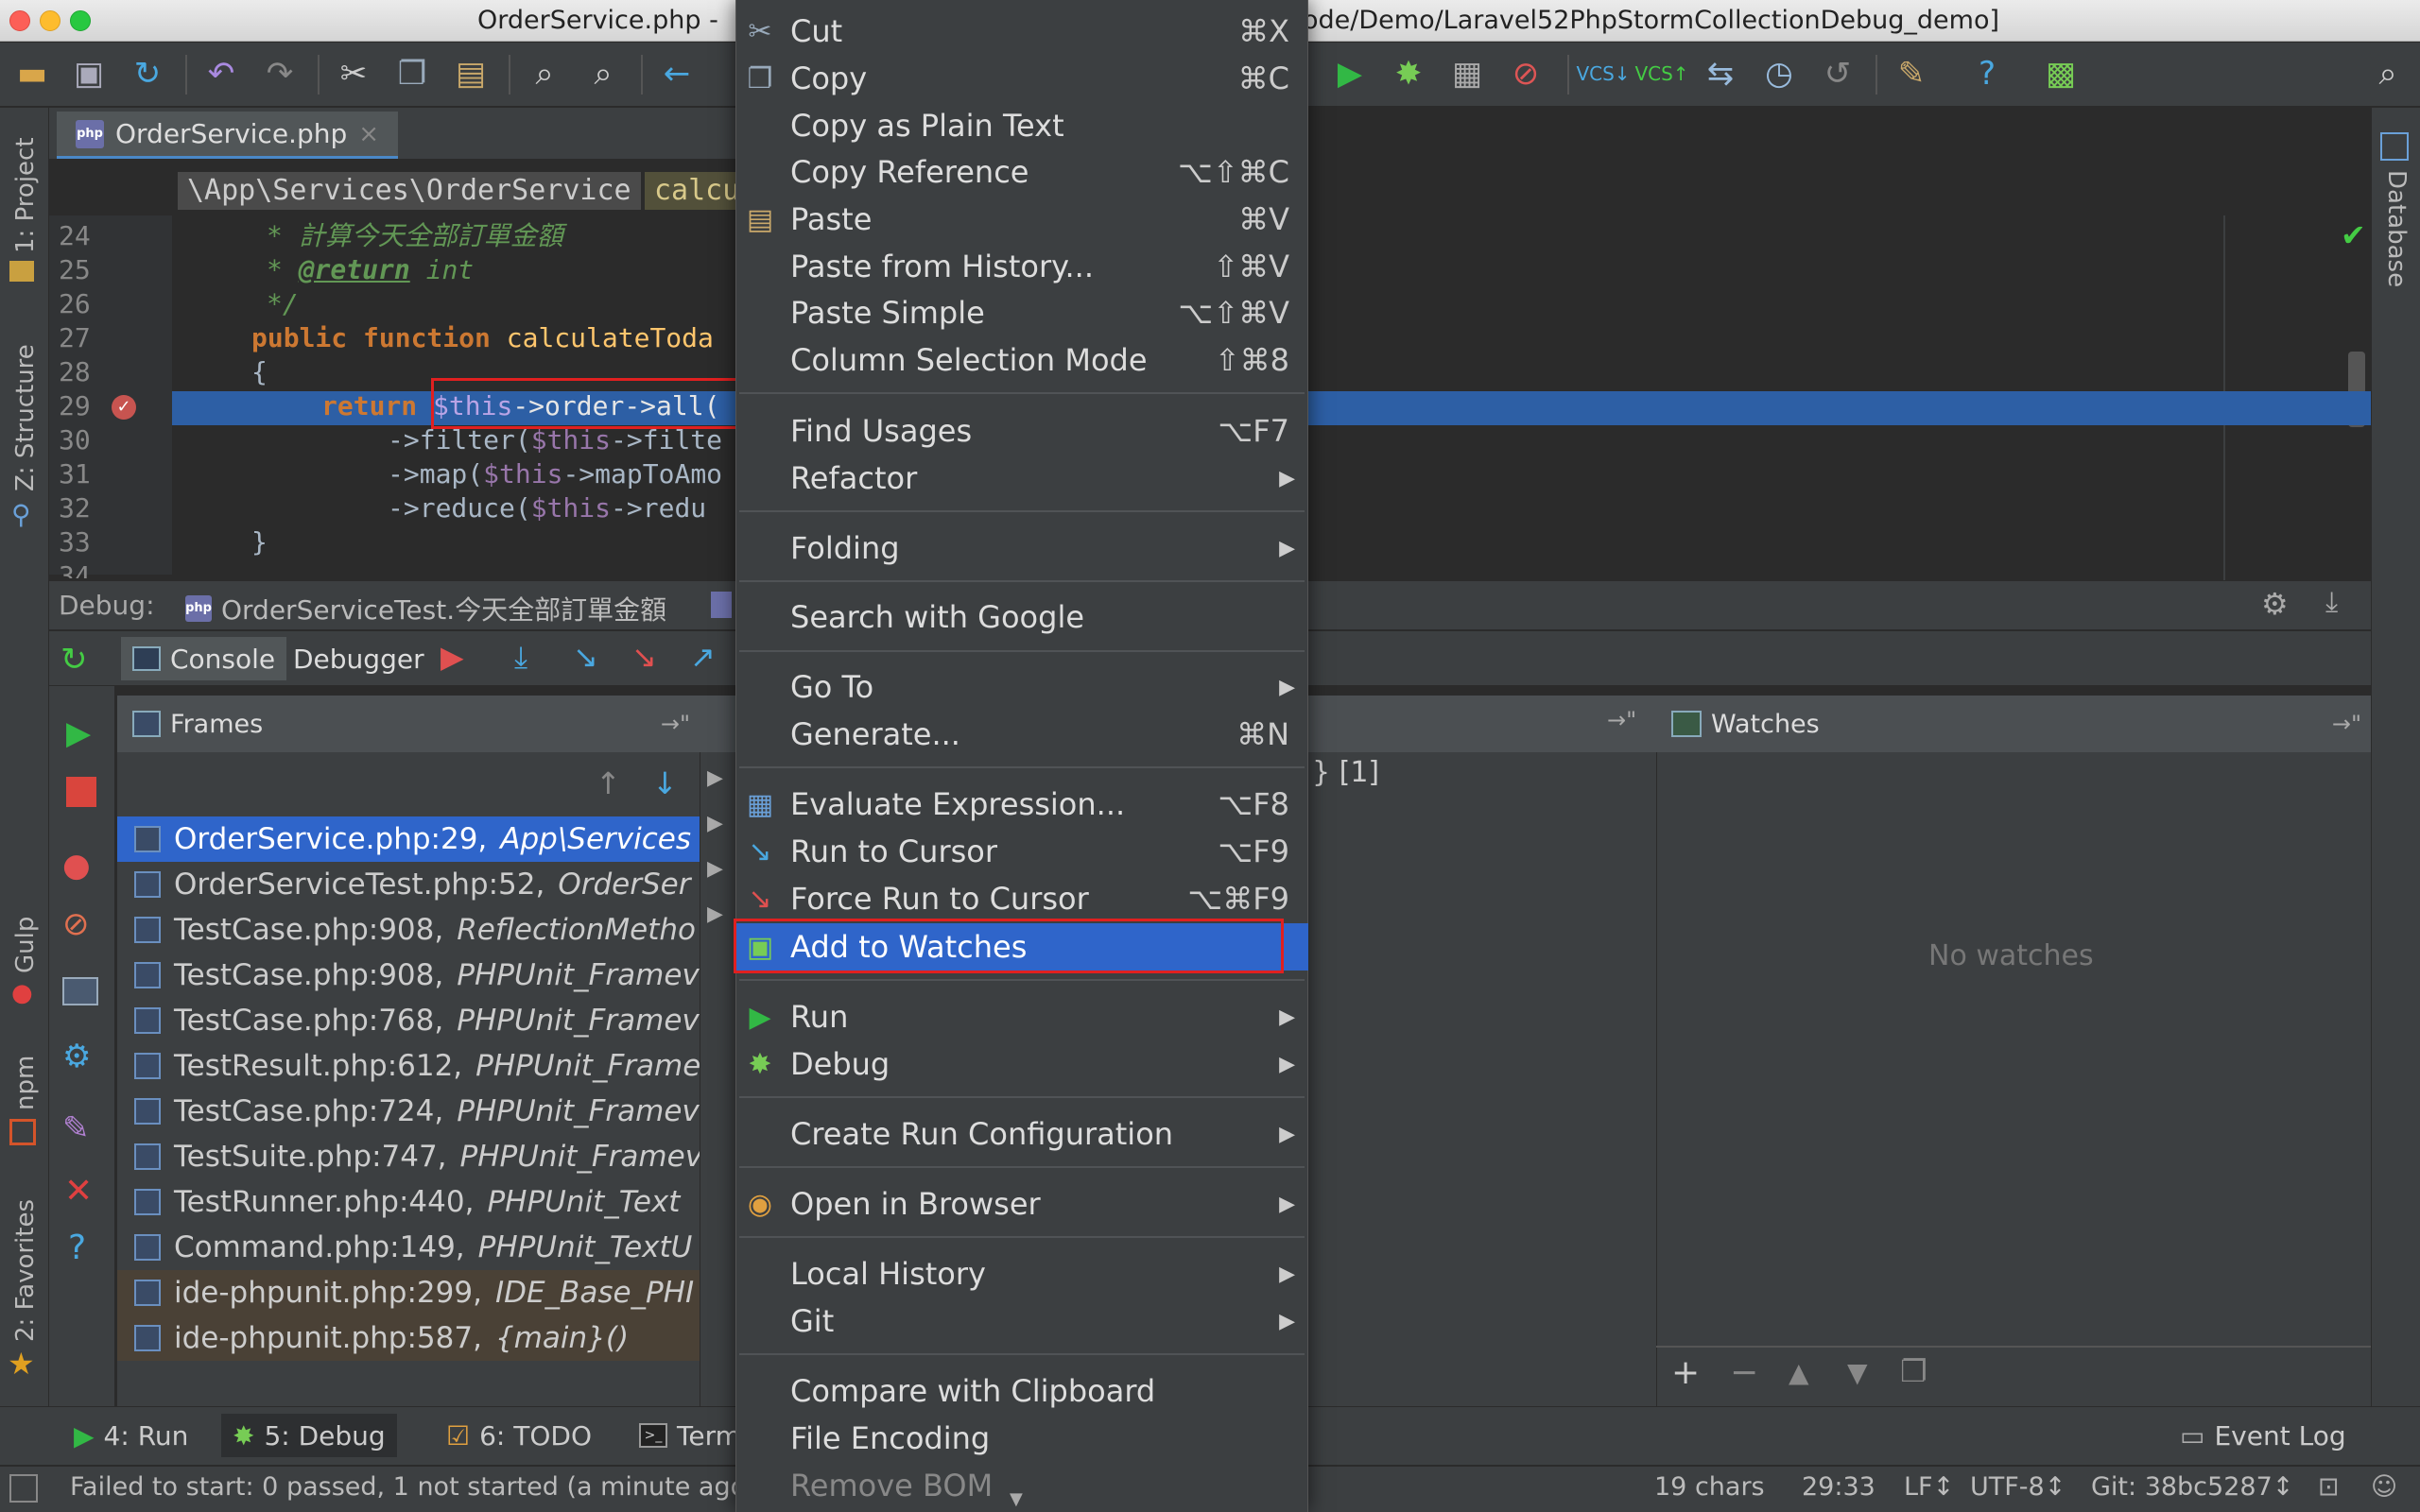  Describe the element at coordinates (2329, 1487) in the screenshot. I see `lock-icon: ⊡` at that location.